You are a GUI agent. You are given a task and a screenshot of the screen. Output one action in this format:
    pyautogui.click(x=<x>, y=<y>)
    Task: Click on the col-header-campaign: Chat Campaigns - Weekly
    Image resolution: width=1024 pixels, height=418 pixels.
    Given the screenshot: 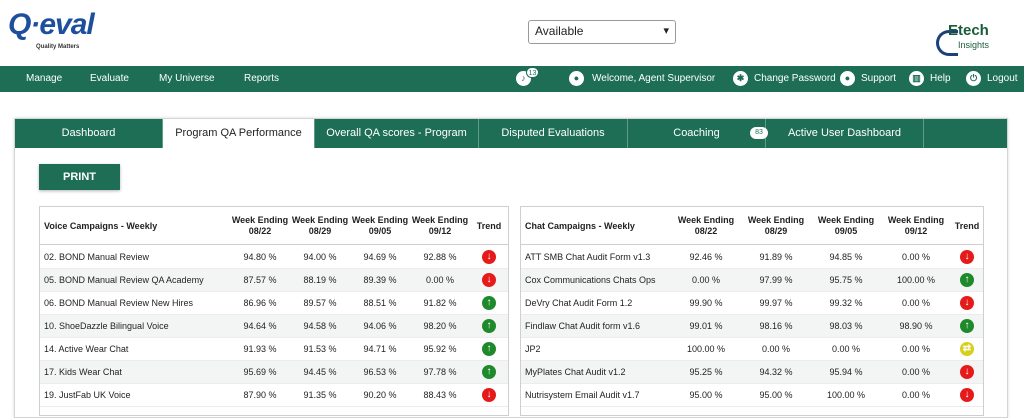 What is the action you would take?
    pyautogui.click(x=580, y=225)
    